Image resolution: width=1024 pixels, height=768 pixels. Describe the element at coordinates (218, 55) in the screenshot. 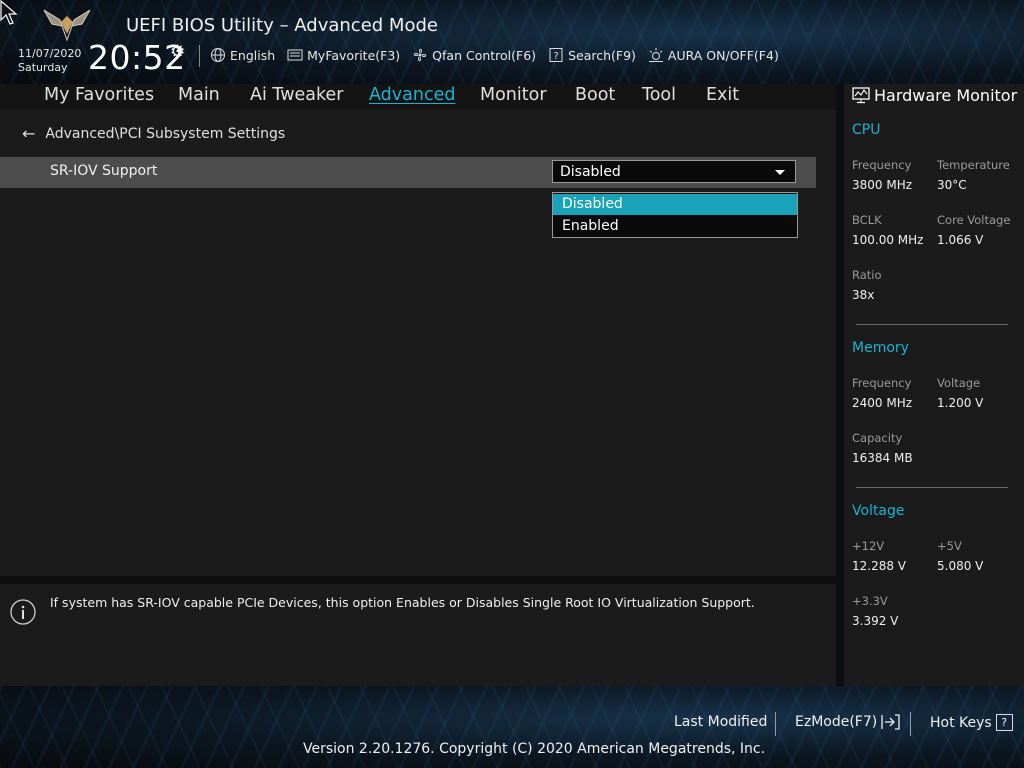

I see `globe-icon` at that location.